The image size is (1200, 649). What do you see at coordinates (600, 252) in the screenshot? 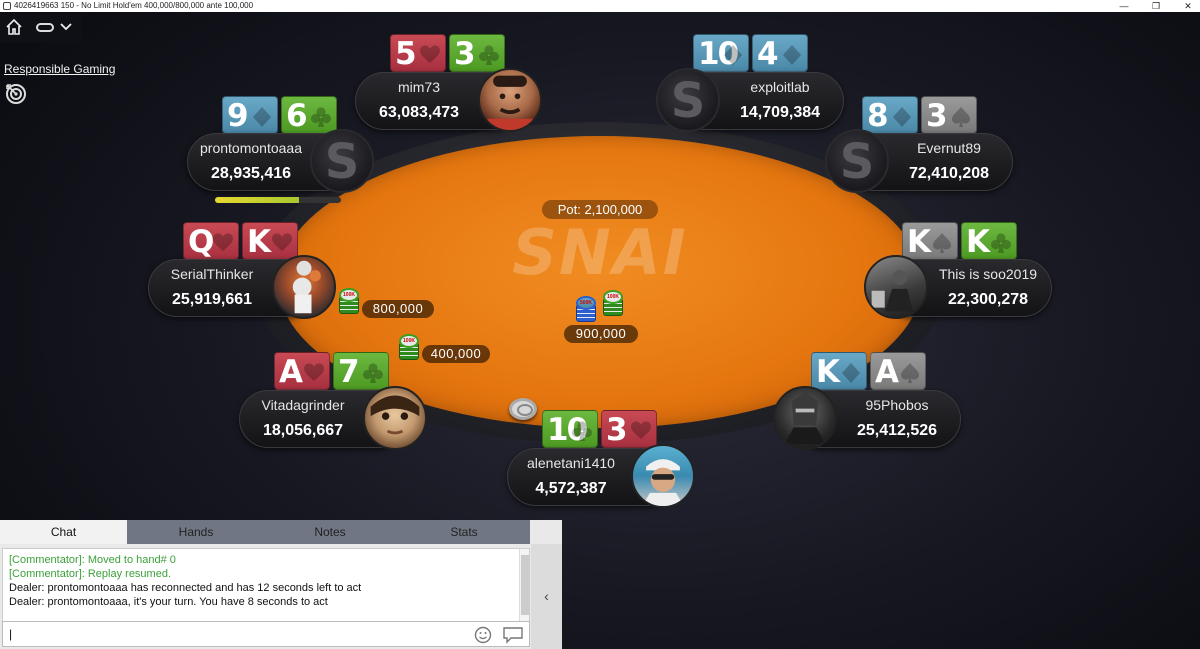
I see `table-logo: SNAI` at bounding box center [600, 252].